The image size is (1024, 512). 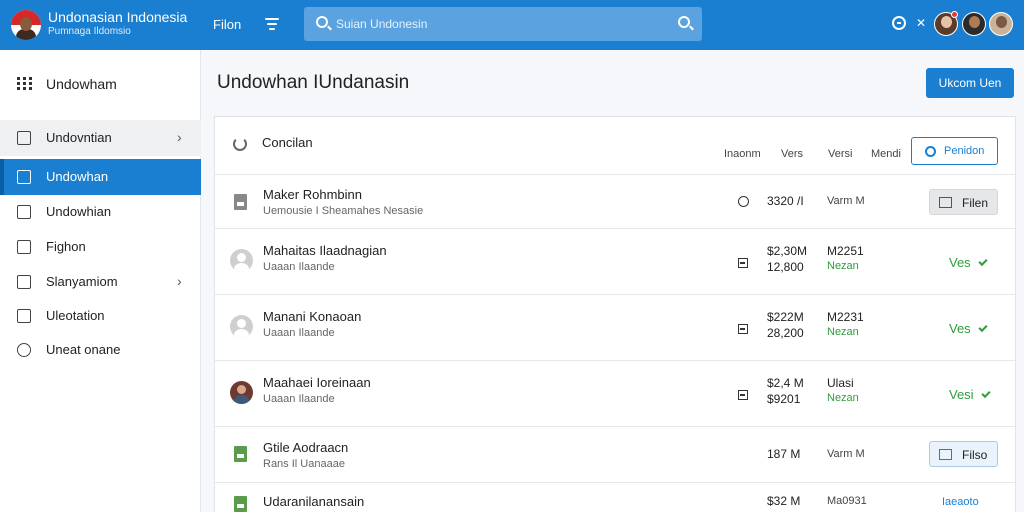 I want to click on column-header: Versi, so click(x=840, y=154).